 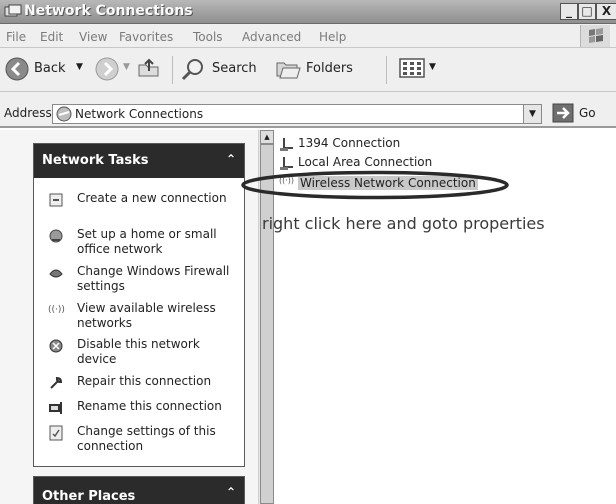 What do you see at coordinates (587, 113) in the screenshot?
I see `go-label: Go` at bounding box center [587, 113].